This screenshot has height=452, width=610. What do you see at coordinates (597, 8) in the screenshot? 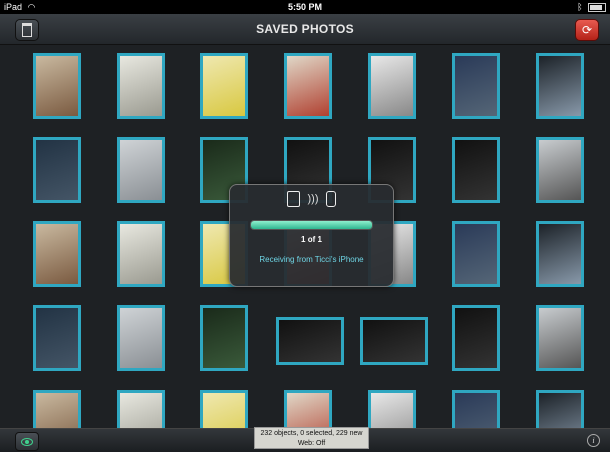
I see `battery-icon` at bounding box center [597, 8].